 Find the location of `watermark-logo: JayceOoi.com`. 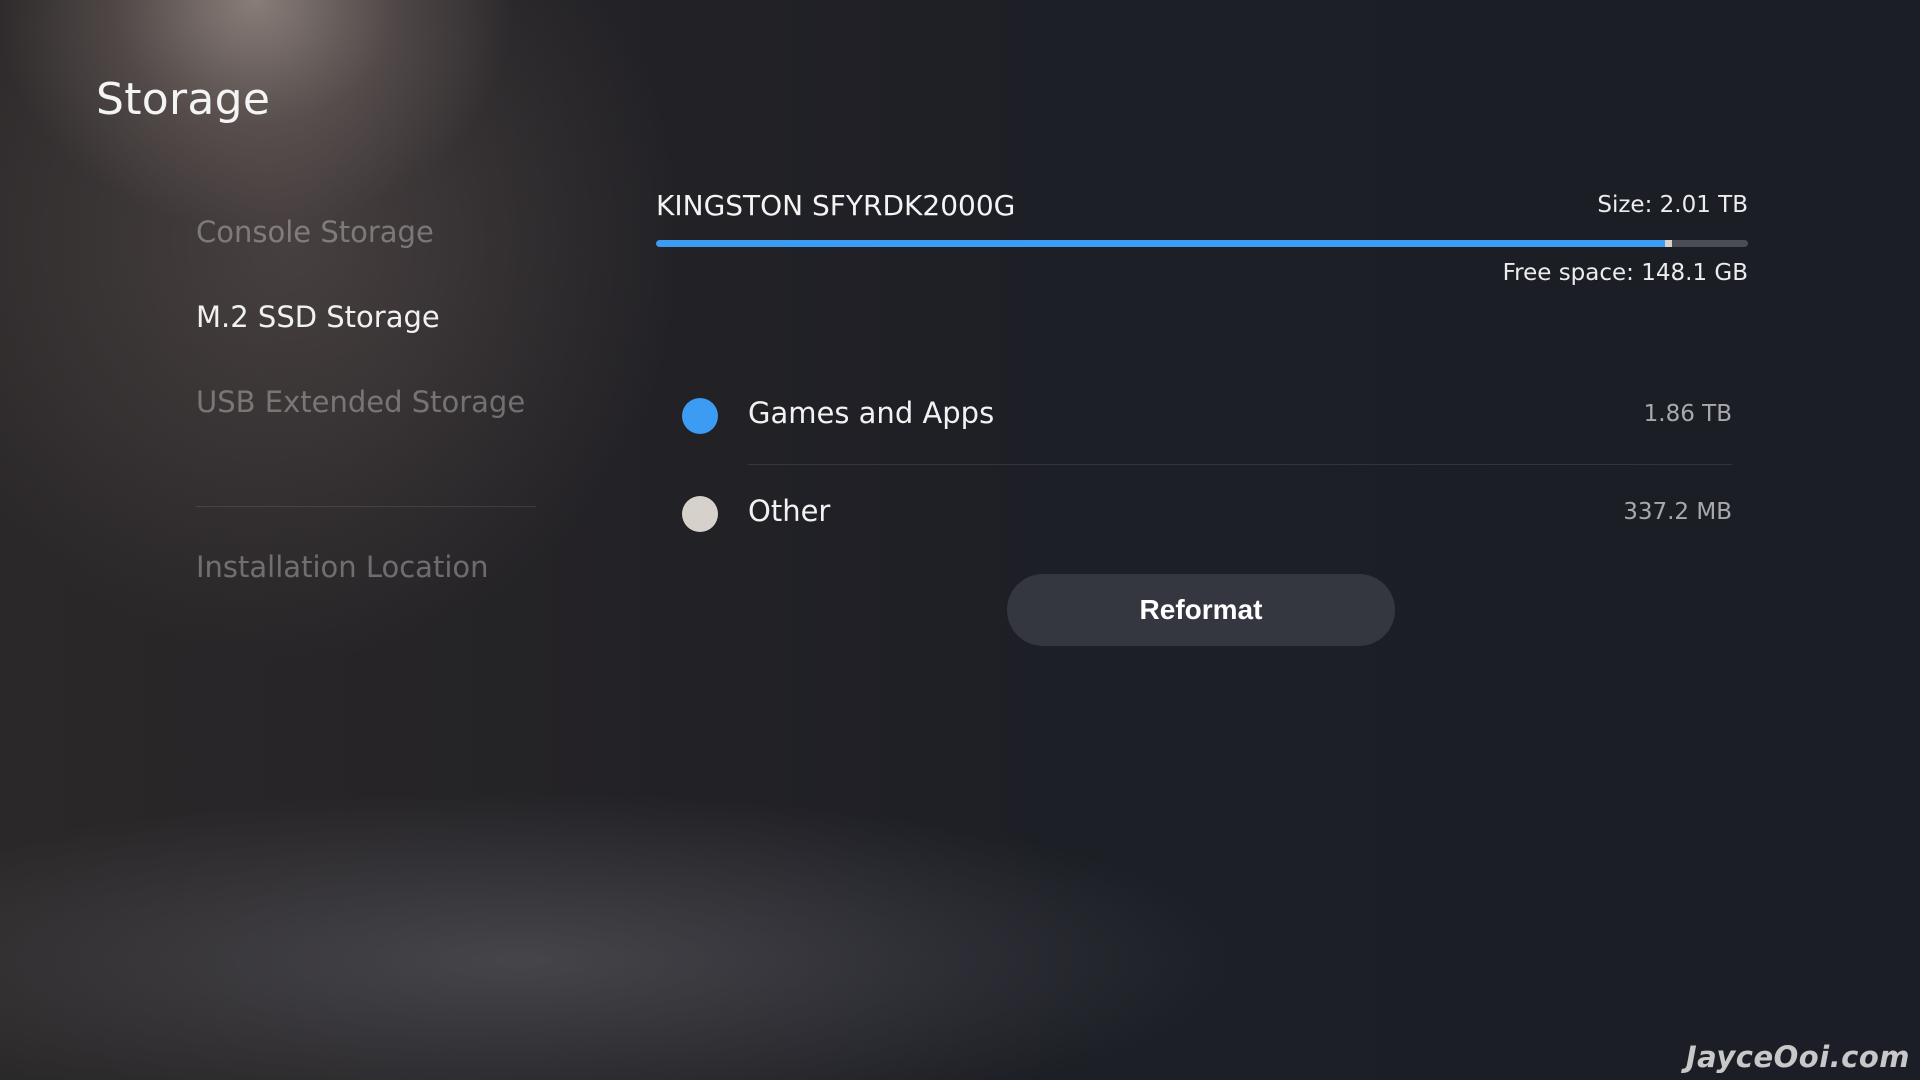

watermark-logo: JayceOoi.com is located at coordinates (1797, 1057).